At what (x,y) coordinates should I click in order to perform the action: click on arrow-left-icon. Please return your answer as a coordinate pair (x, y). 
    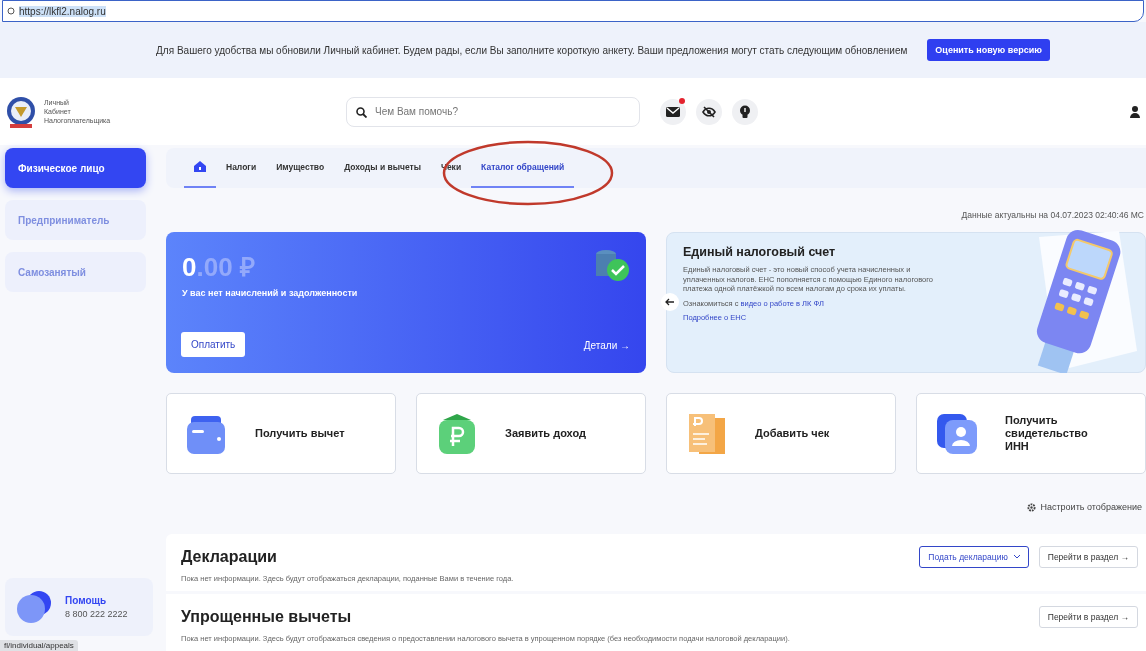
    Looking at the image, I should click on (670, 302).